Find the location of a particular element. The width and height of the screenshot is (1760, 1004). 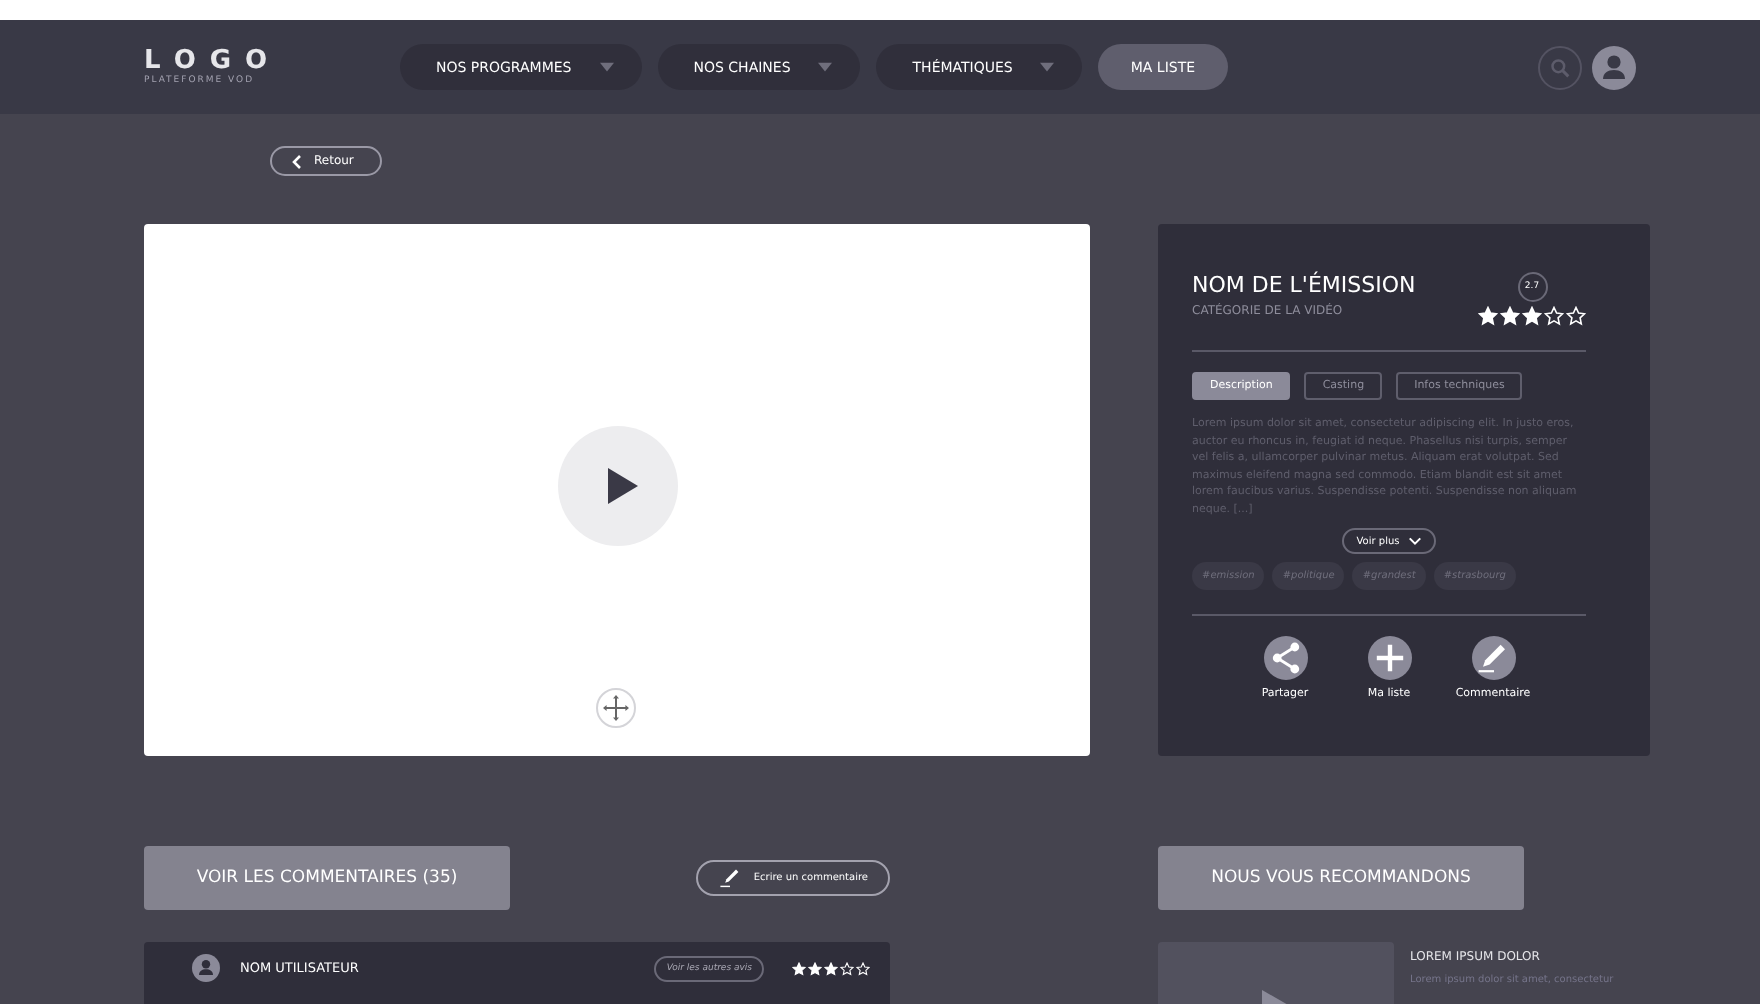

search-icon is located at coordinates (1560, 67).